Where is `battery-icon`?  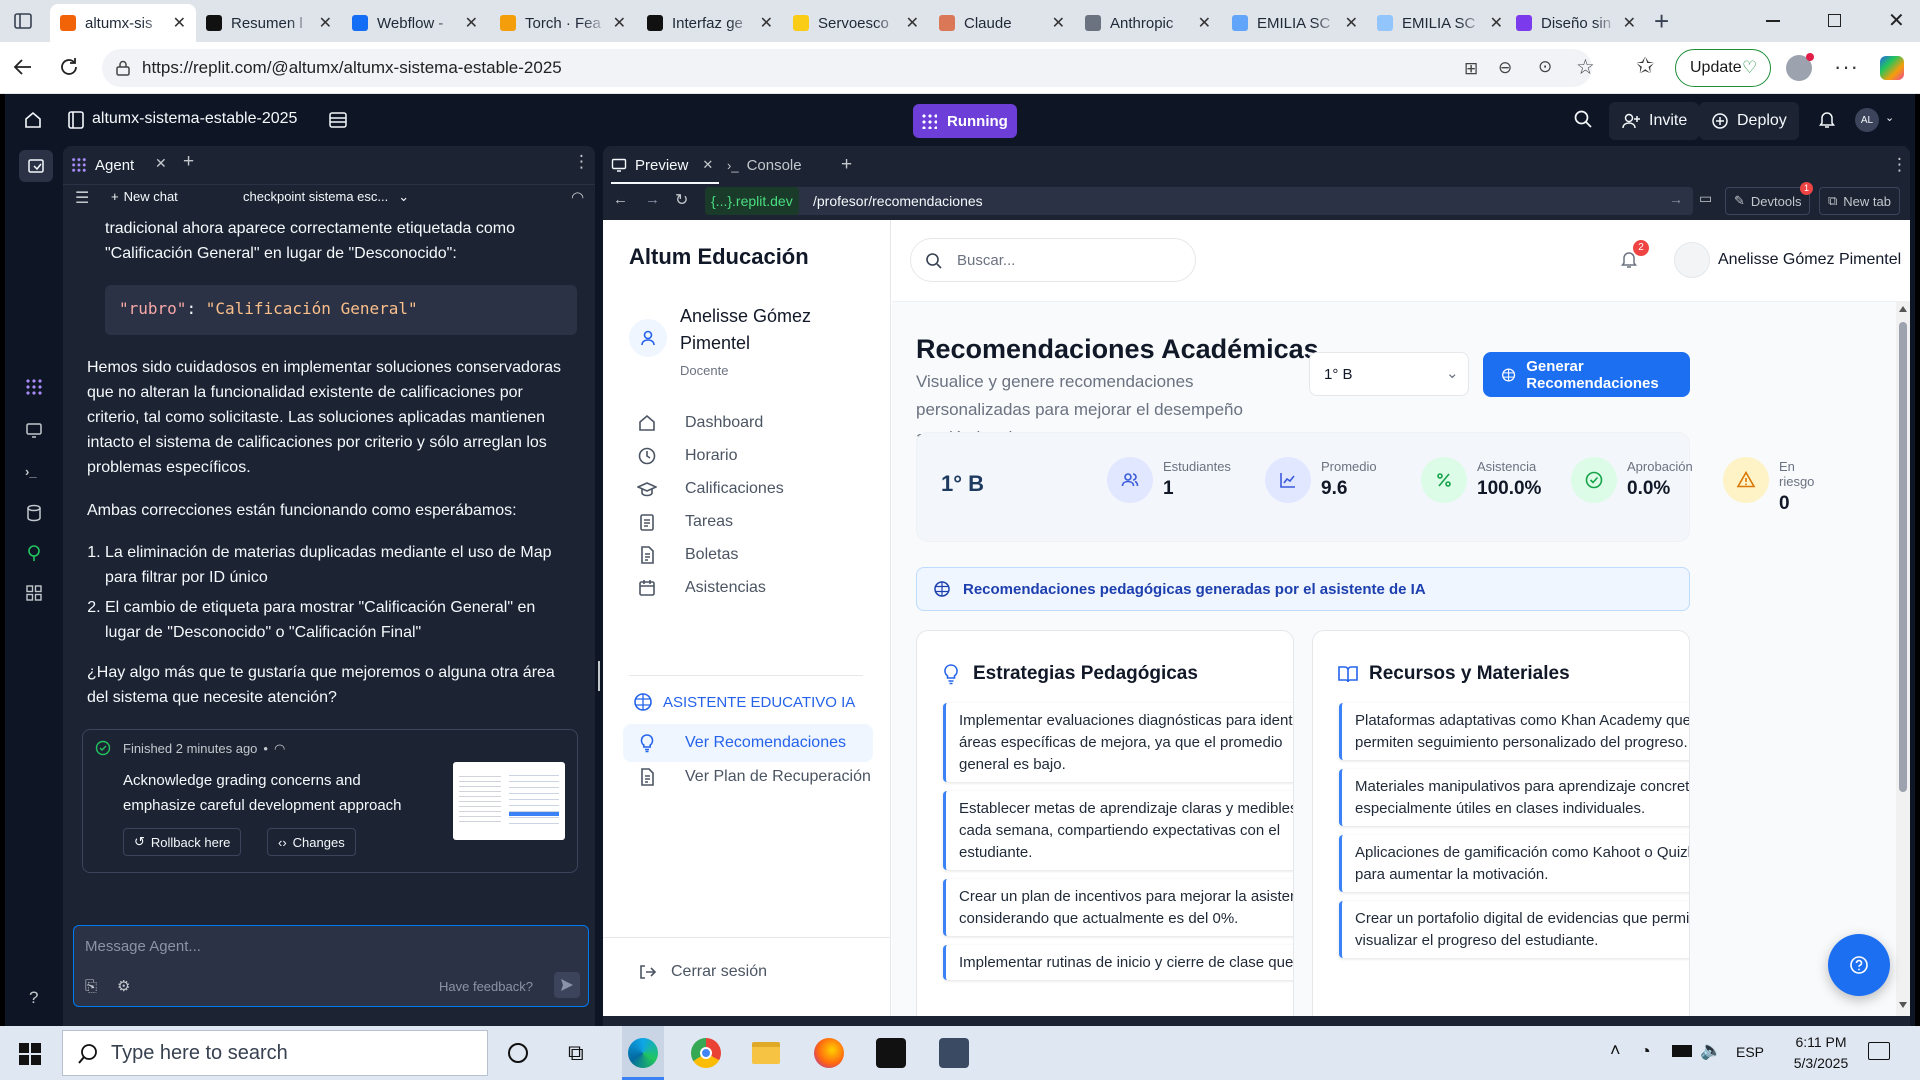
battery-icon is located at coordinates (1682, 1051).